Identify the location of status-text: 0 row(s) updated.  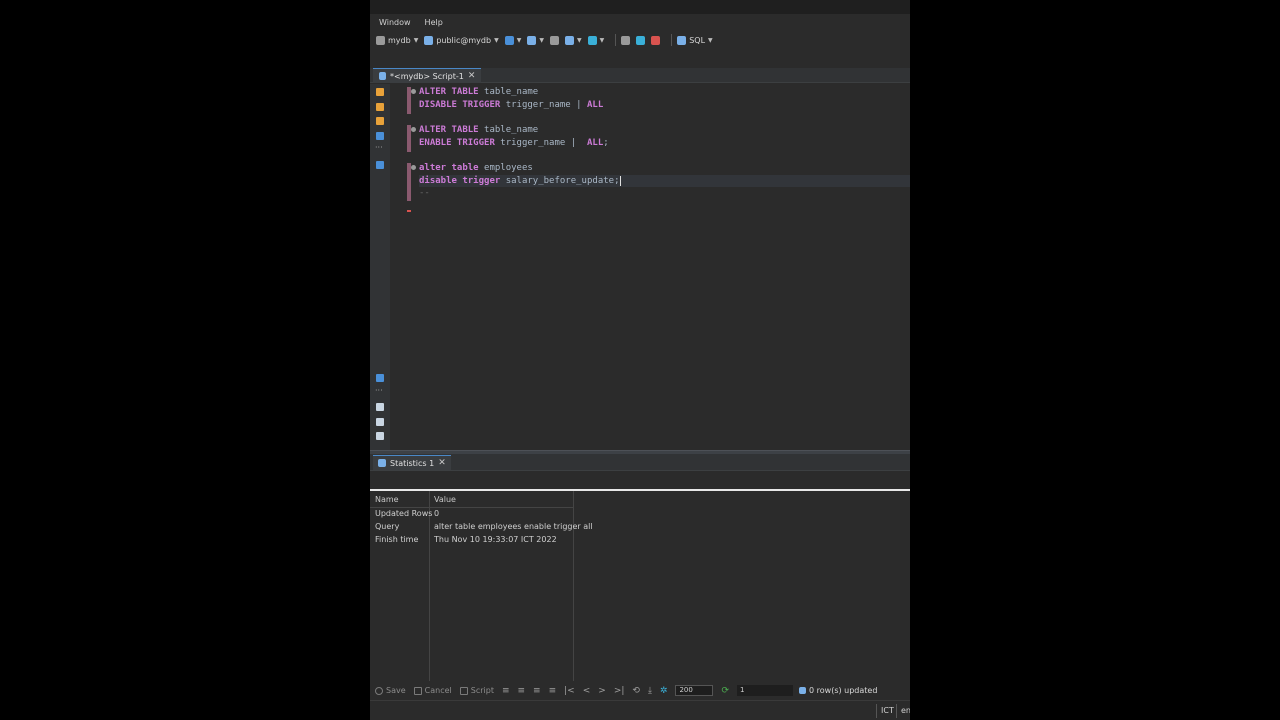
(843, 690).